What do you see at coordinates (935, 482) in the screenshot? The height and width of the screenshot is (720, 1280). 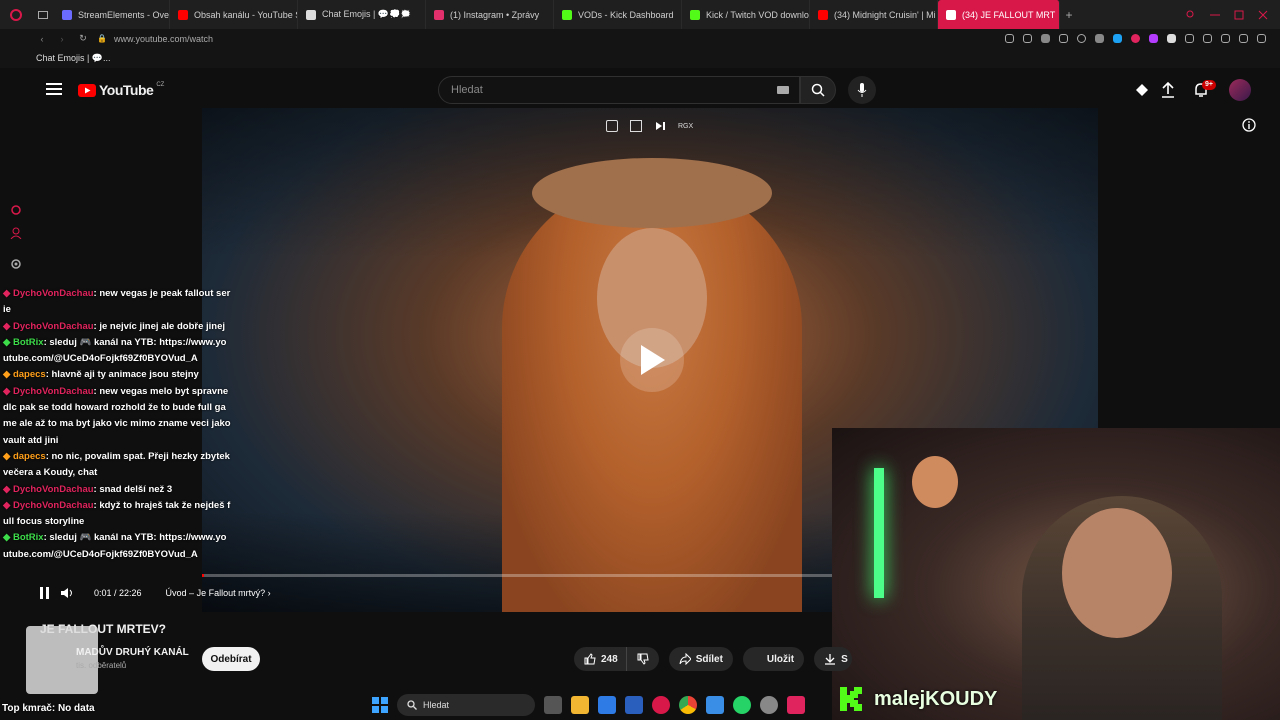 I see `figure-head-prop` at bounding box center [935, 482].